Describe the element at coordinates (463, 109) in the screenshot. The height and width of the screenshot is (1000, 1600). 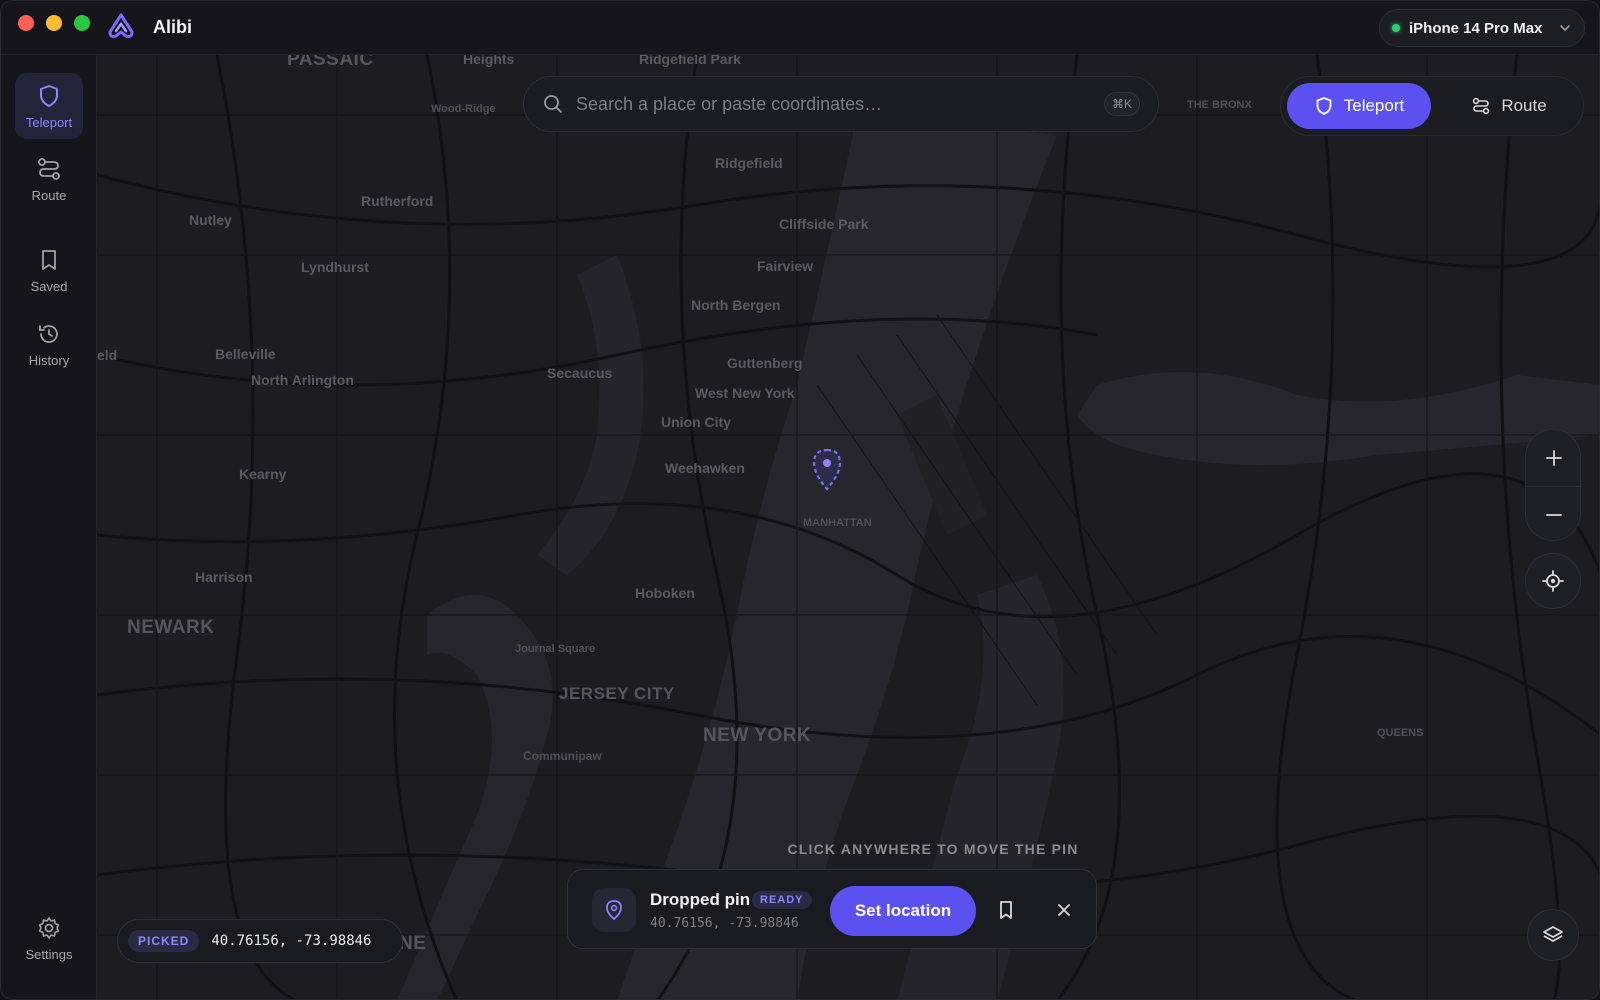
I see `map-label: Wood-Ridge` at that location.